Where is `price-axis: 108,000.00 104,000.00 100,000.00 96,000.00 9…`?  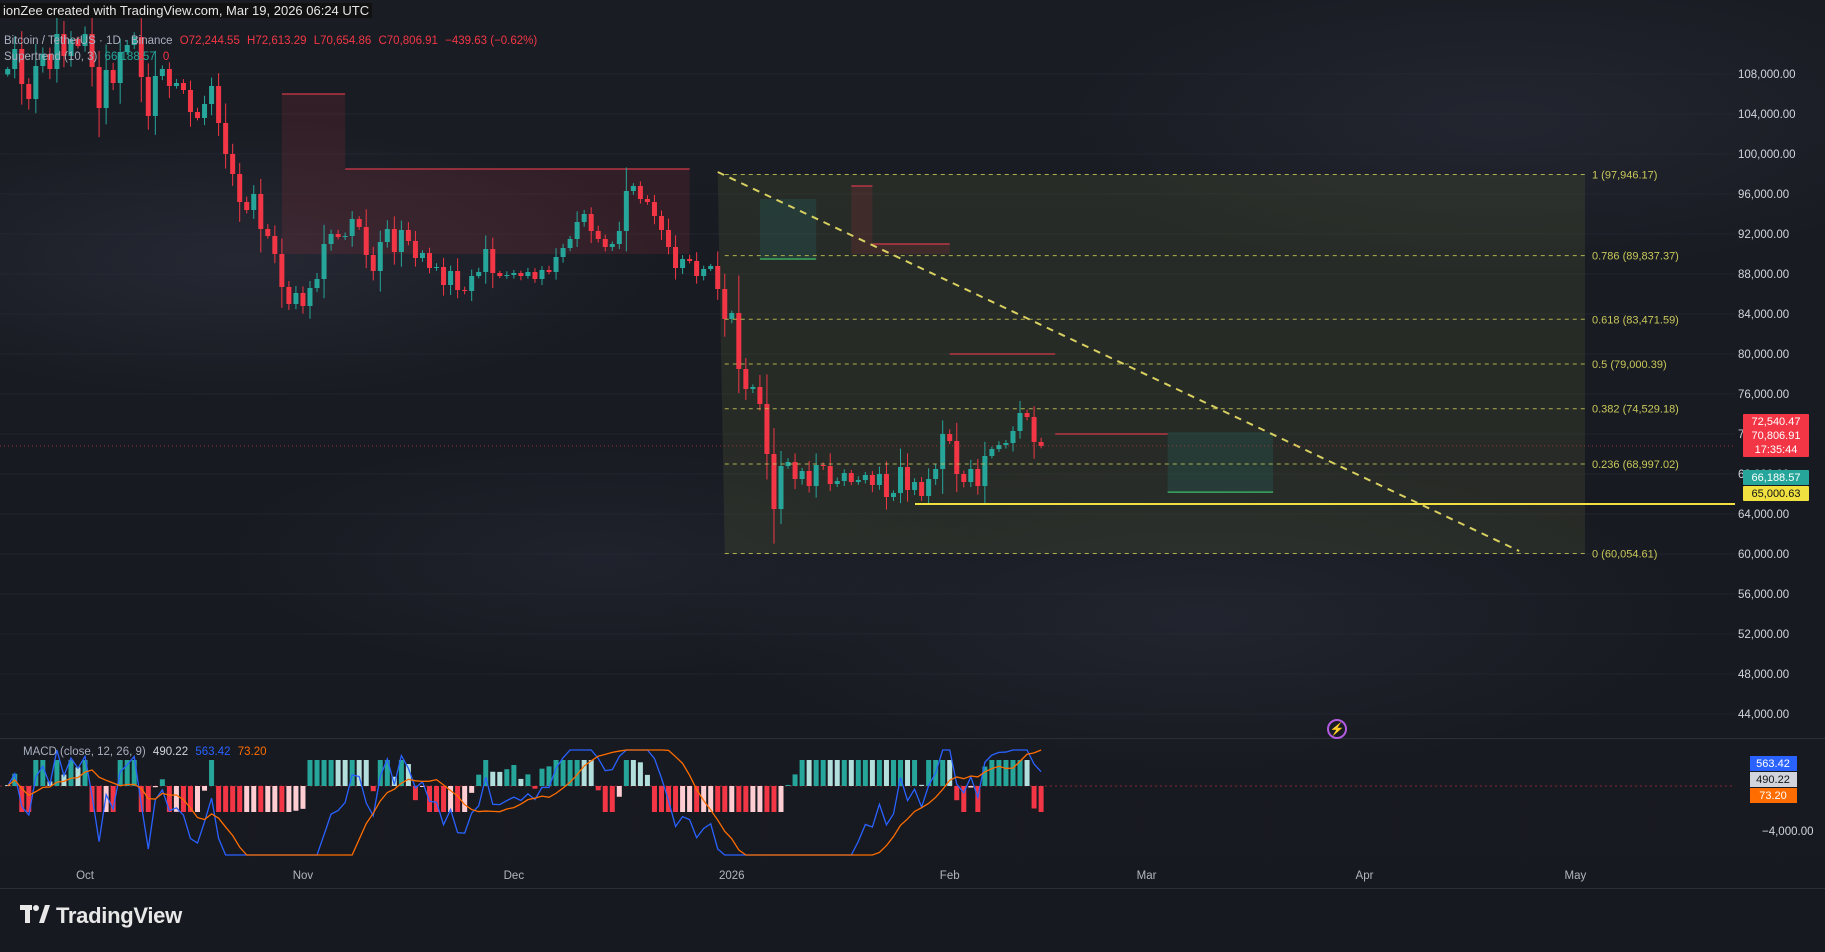 price-axis: 108,000.00 104,000.00 100,000.00 96,000.00 9… is located at coordinates (1773, 395).